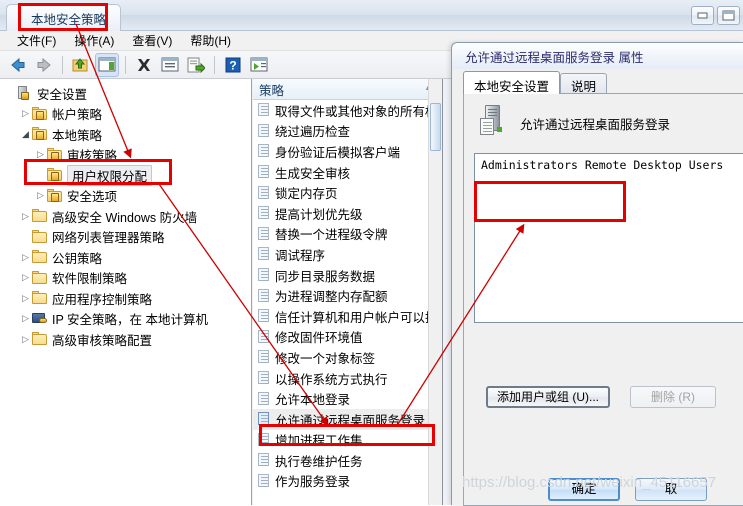 The image size is (743, 506). I want to click on up-folder-icon, so click(81, 65).